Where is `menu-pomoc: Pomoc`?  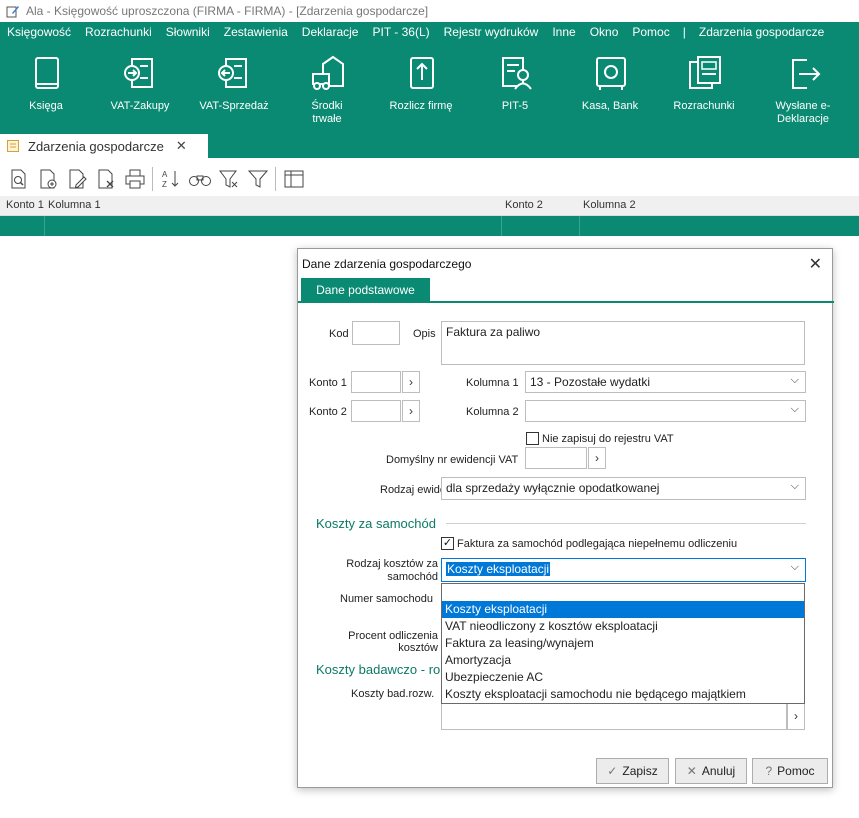
menu-pomoc: Pomoc is located at coordinates (650, 32).